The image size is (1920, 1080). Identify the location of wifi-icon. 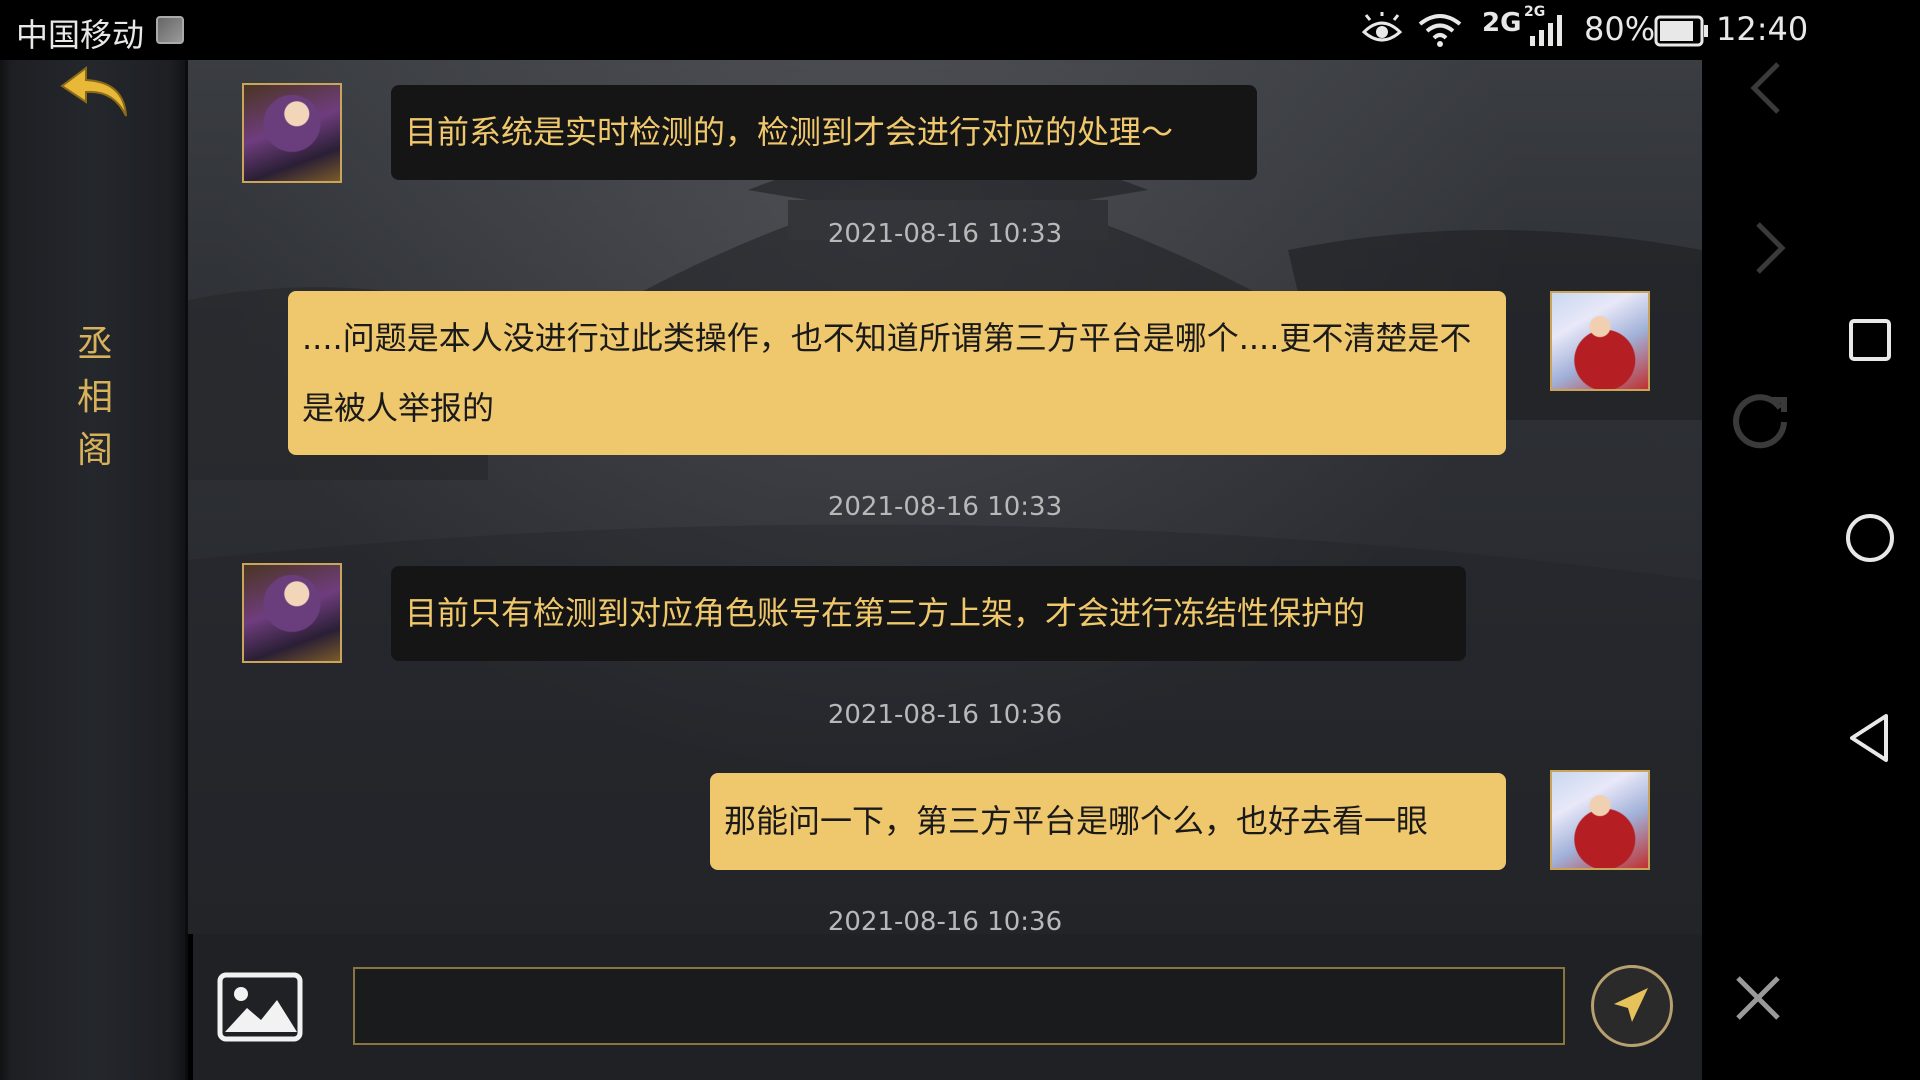
(1440, 30).